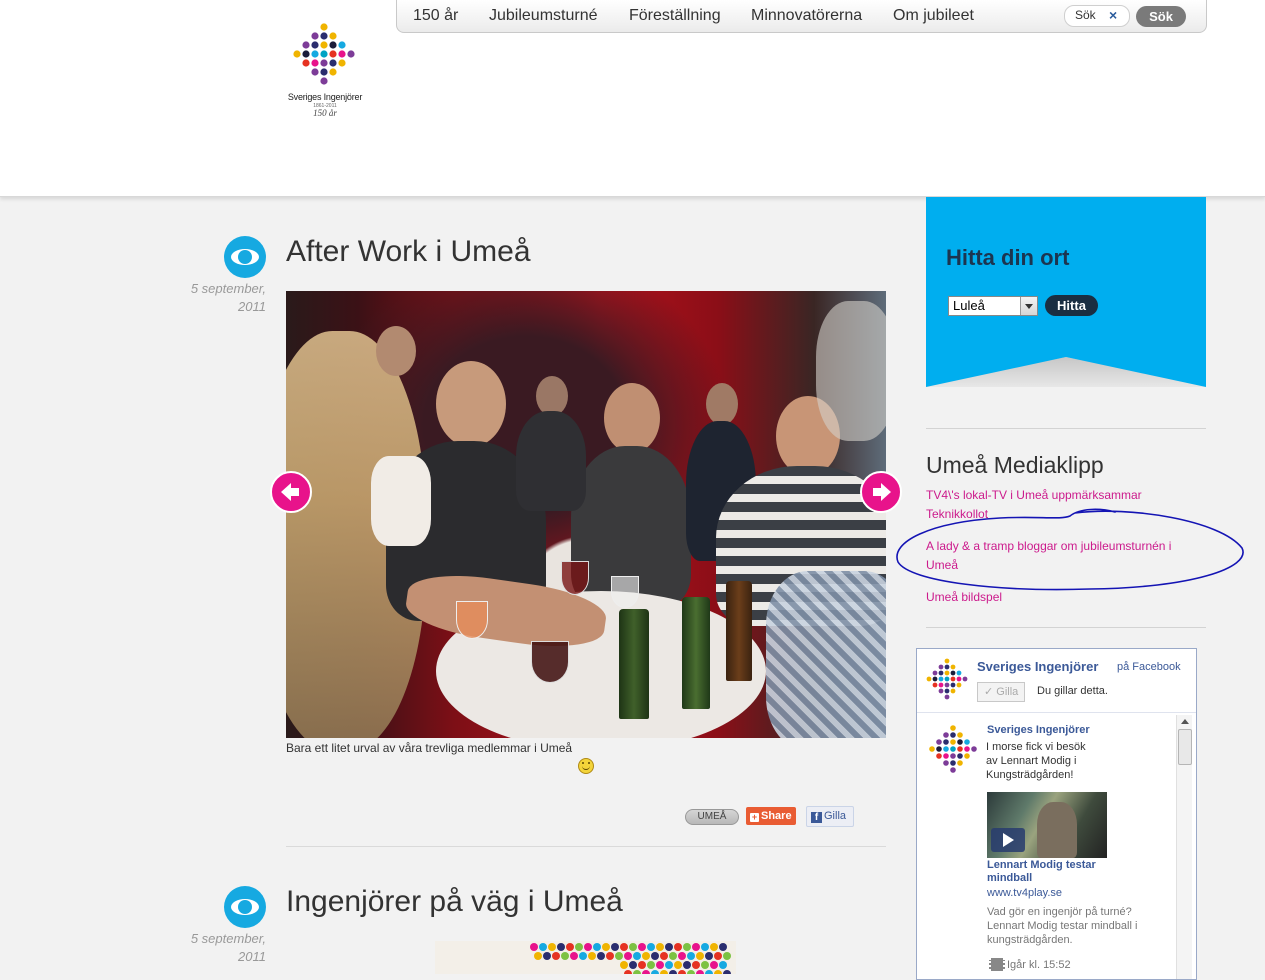  I want to click on share-button: + Share, so click(771, 816).